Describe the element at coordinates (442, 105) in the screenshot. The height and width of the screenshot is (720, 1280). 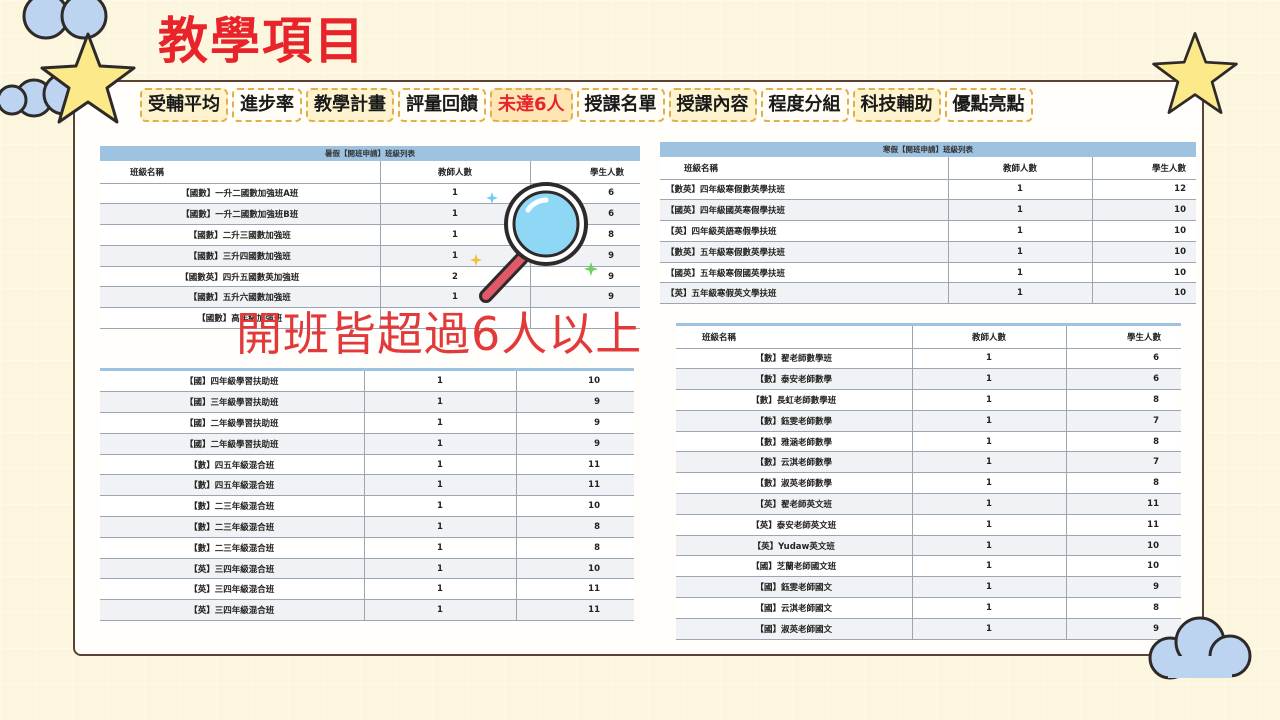
I see `tab-3: 評量回饋` at that location.